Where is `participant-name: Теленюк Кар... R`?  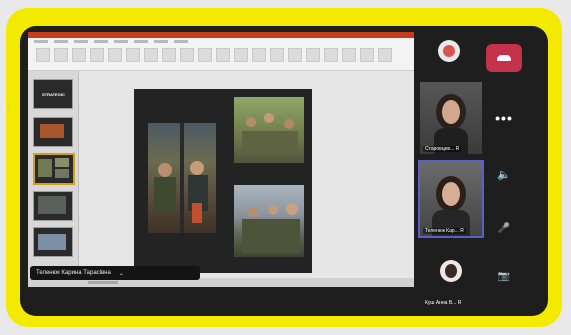 participant-name: Теленюк Кар... R is located at coordinates (444, 231).